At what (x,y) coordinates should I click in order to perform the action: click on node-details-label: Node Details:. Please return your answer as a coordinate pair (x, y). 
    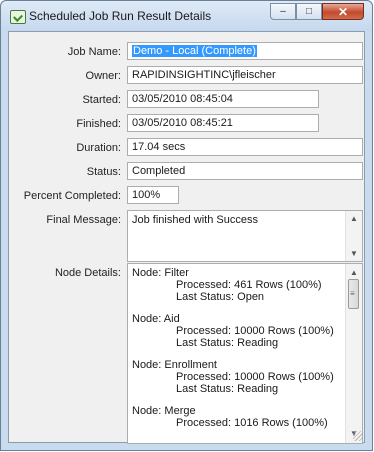
    Looking at the image, I should click on (87, 273).